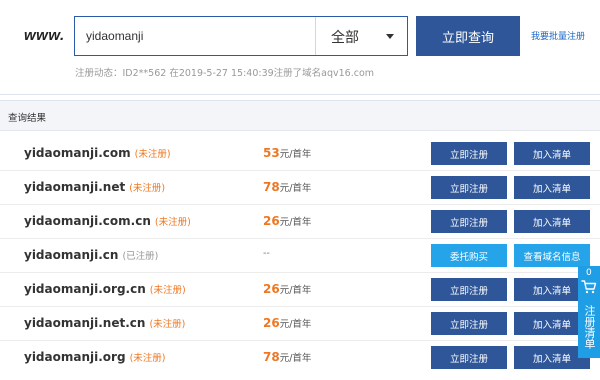  I want to click on price-value: --, so click(266, 253).